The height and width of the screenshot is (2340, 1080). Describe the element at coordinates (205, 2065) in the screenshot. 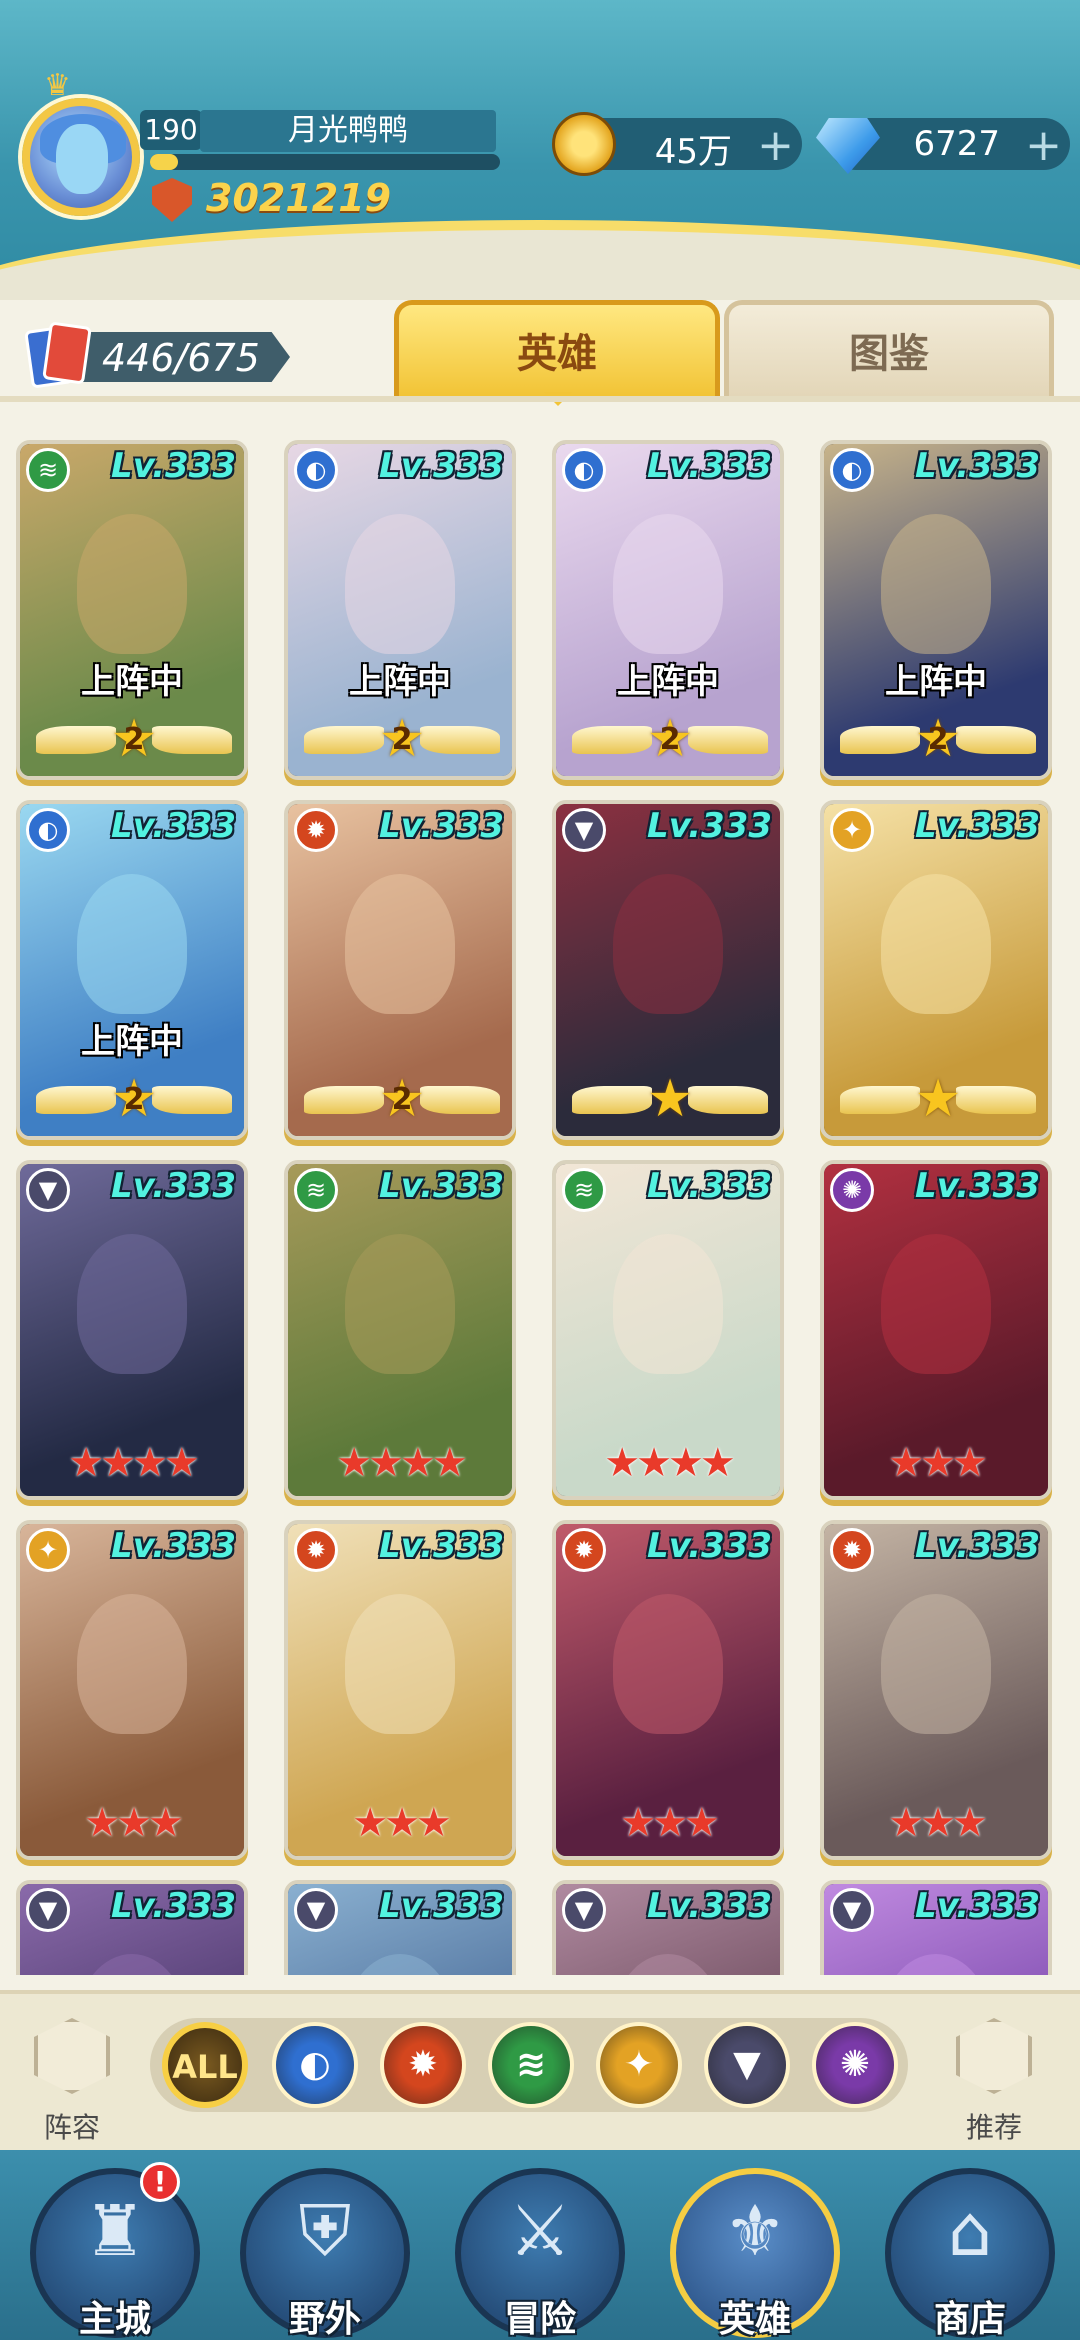

I see `filter-all-button: ALL` at that location.